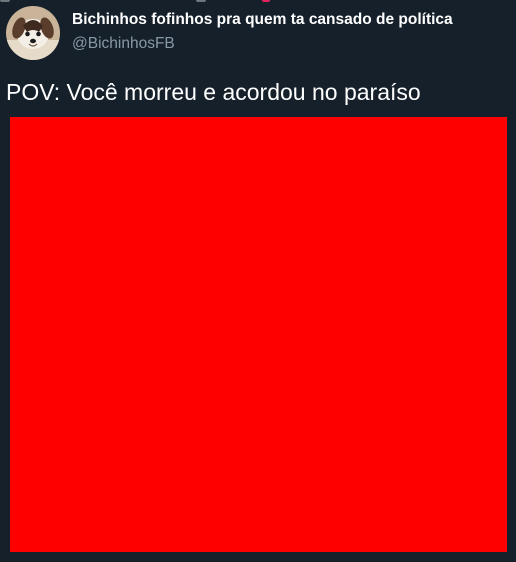 The image size is (516, 562). What do you see at coordinates (123, 44) in the screenshot?
I see `author-handle: @BichinhosFB` at bounding box center [123, 44].